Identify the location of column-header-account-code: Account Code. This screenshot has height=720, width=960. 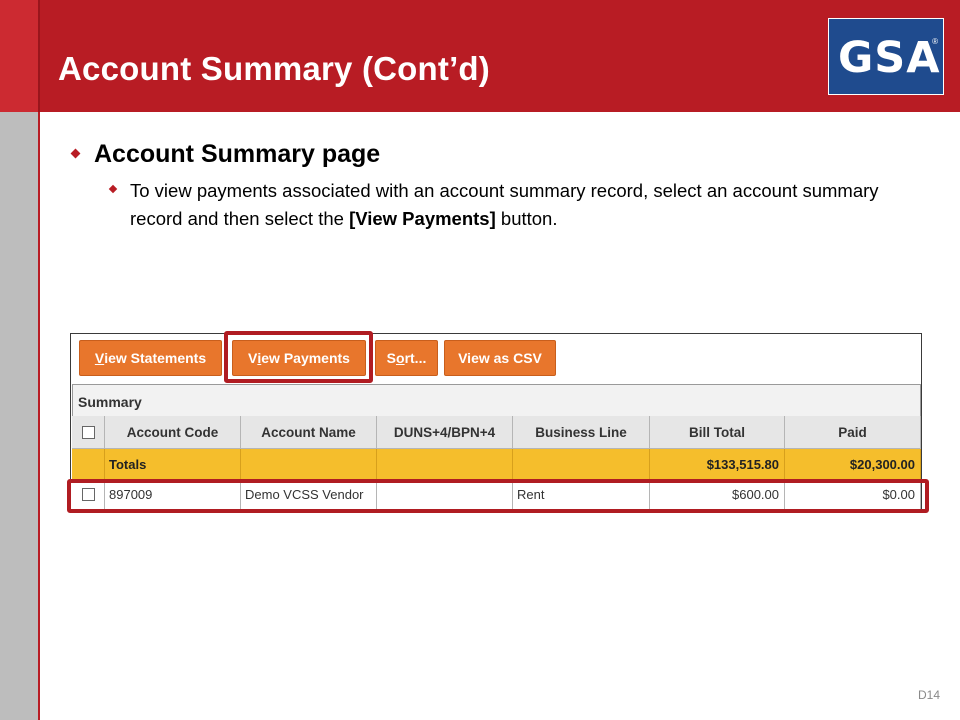
(173, 432).